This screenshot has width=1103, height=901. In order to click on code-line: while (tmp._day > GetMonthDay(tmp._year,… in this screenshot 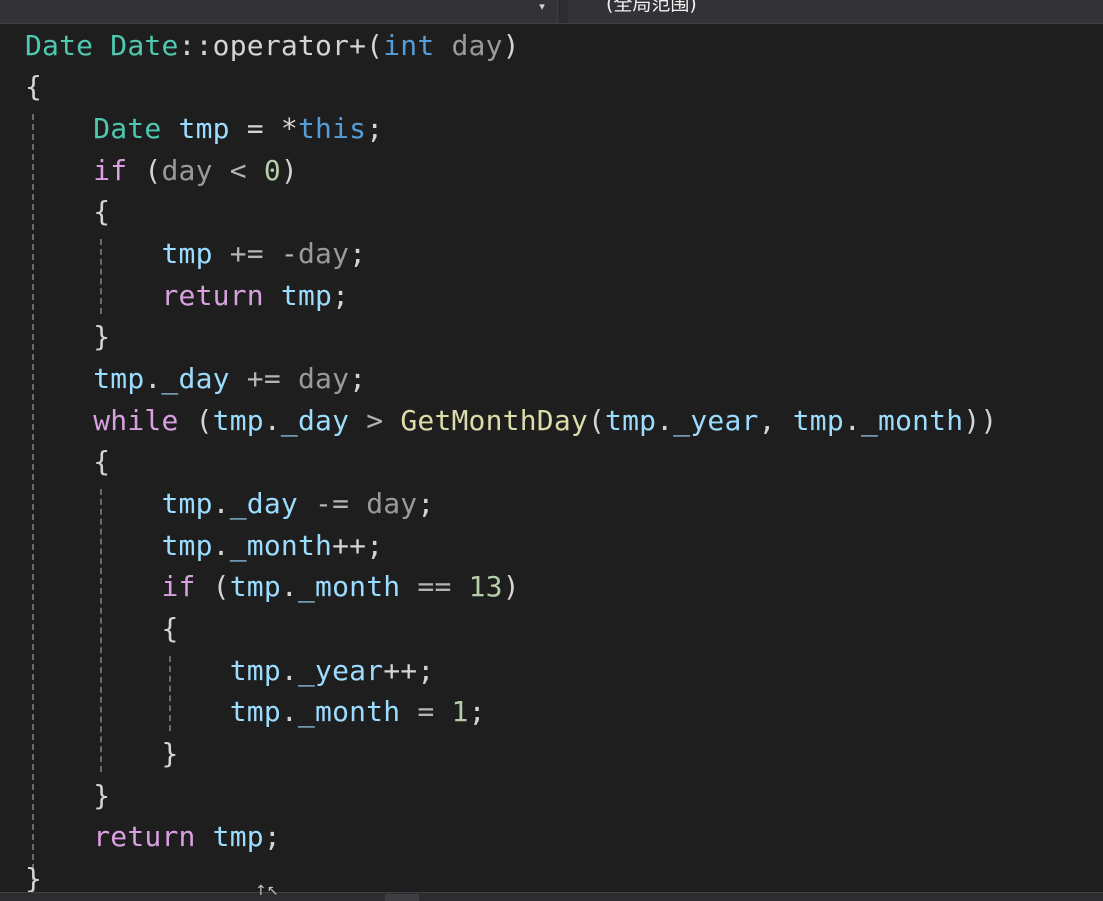, I will do `click(511, 421)`.